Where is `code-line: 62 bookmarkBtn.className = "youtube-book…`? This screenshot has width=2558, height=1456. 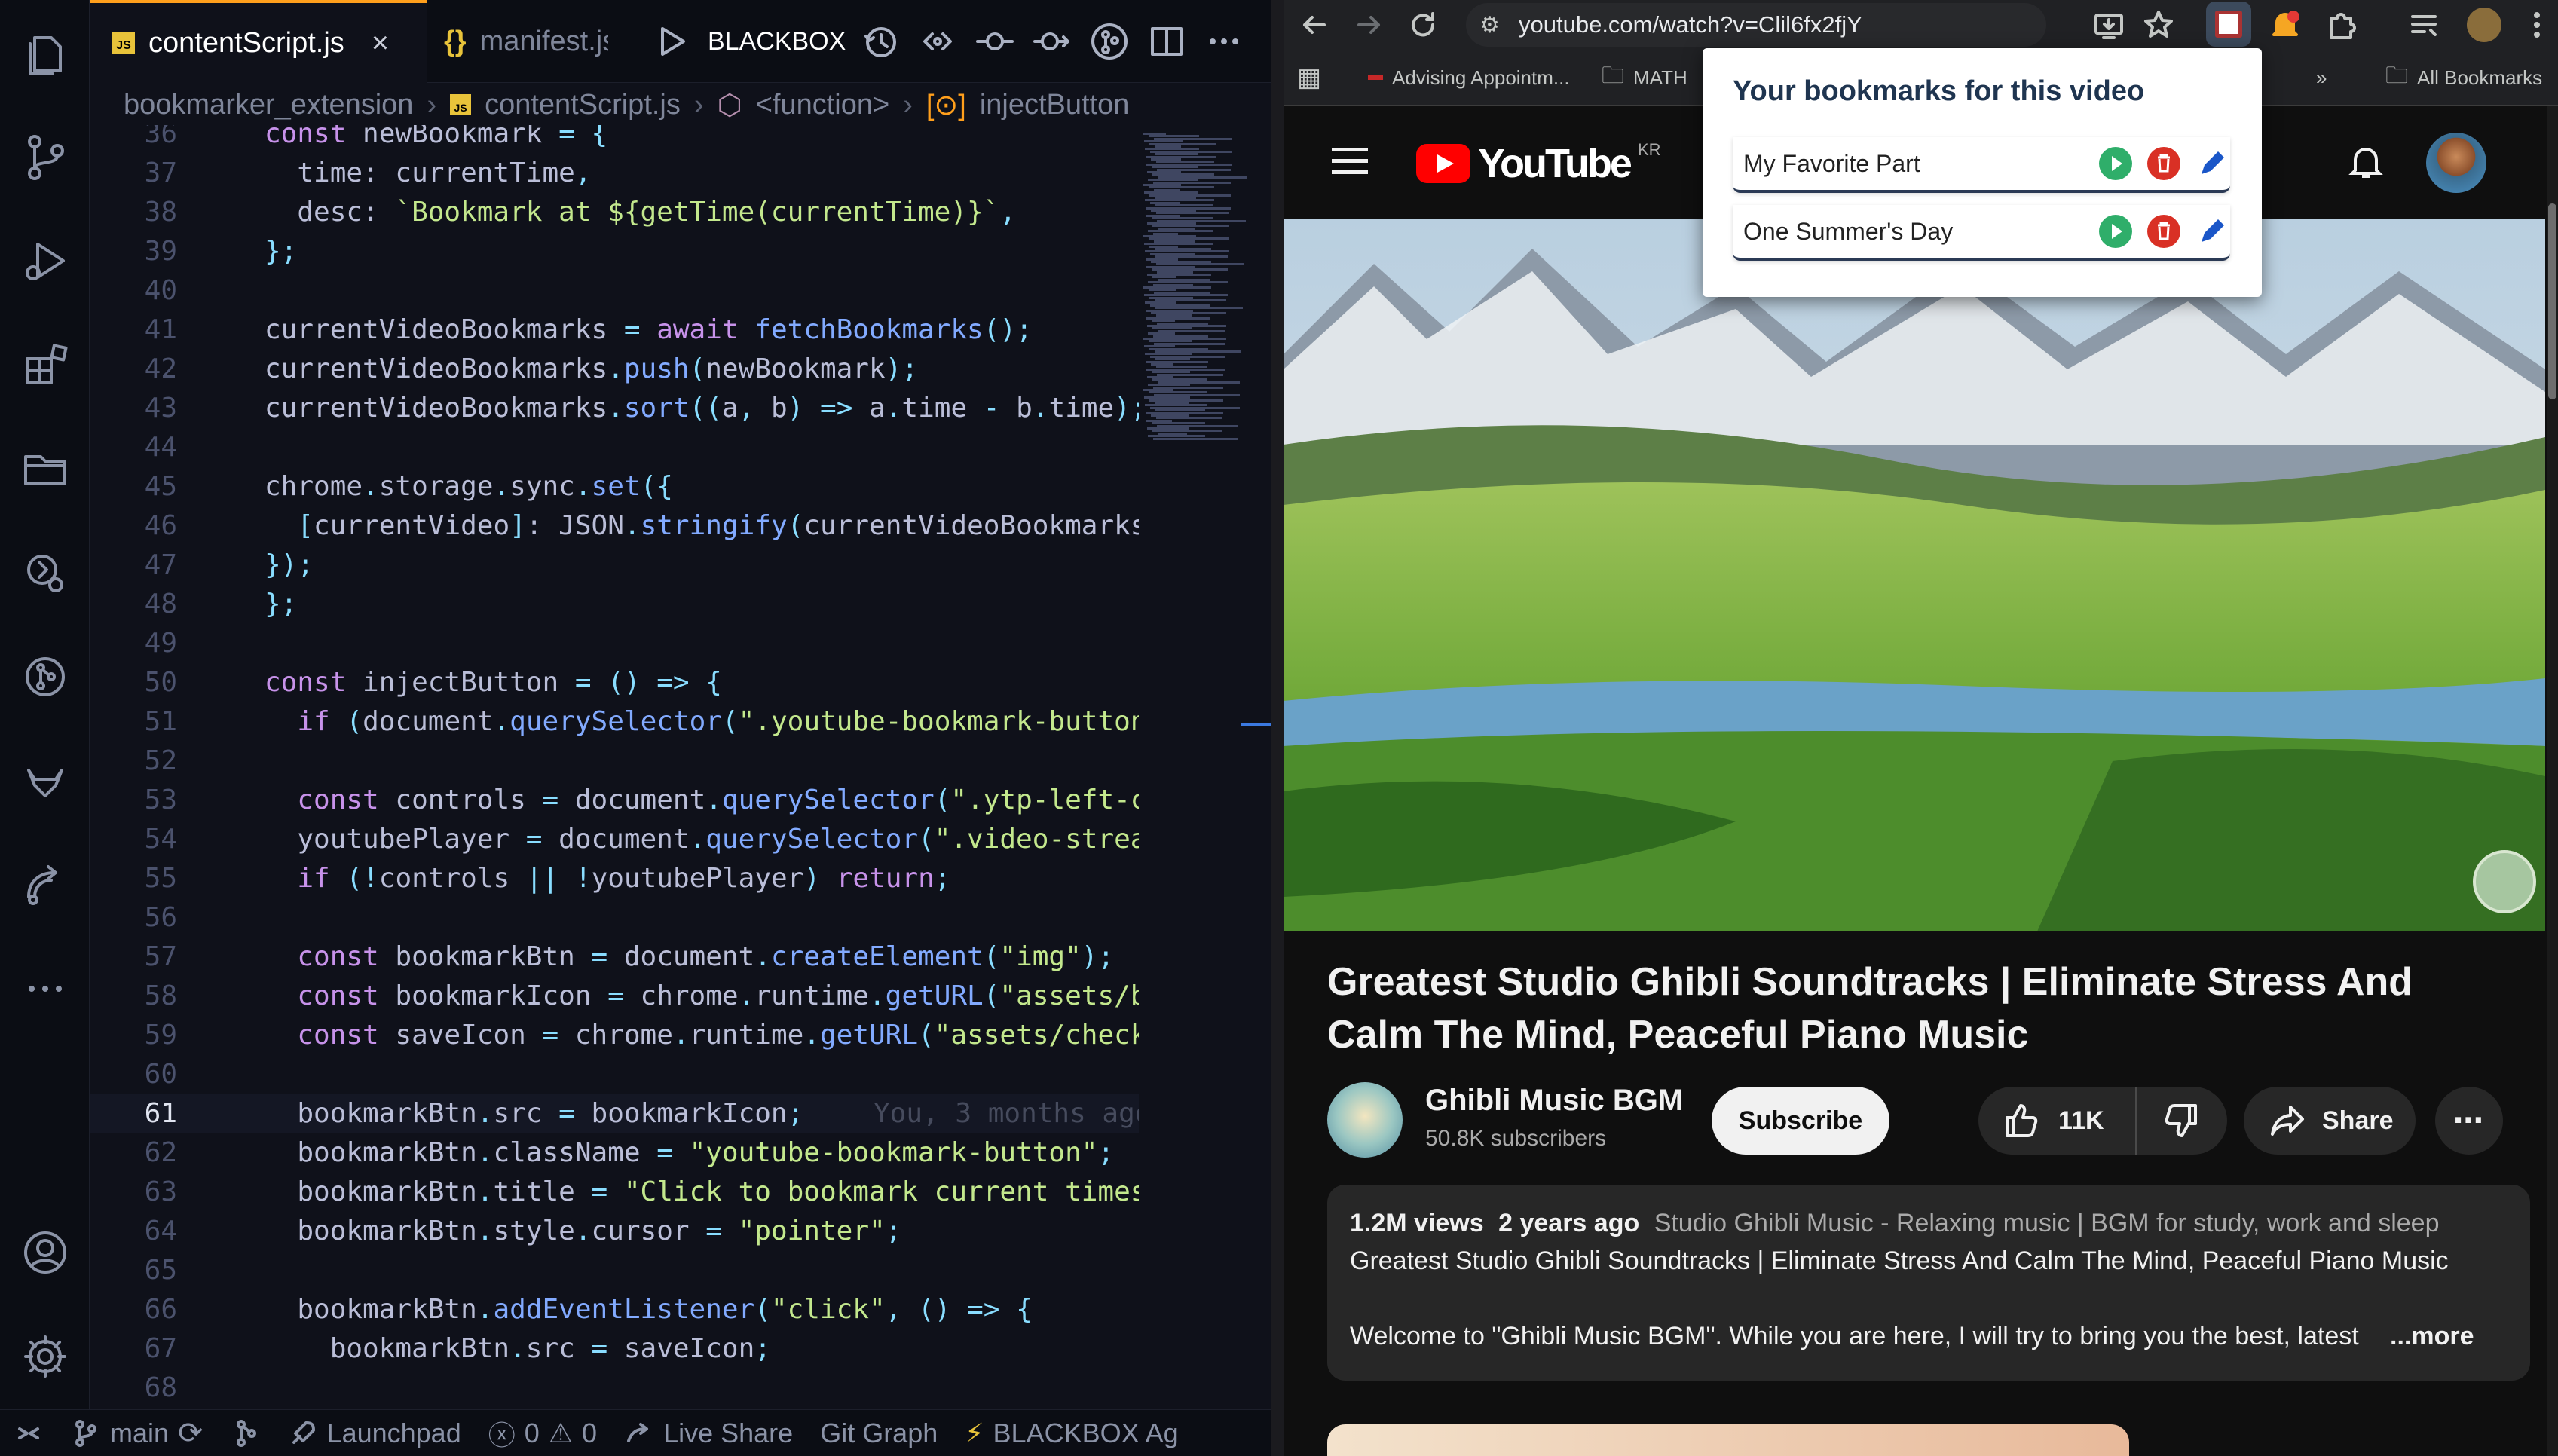 code-line: 62 bookmarkBtn.className = "youtube-book… is located at coordinates (614, 1153).